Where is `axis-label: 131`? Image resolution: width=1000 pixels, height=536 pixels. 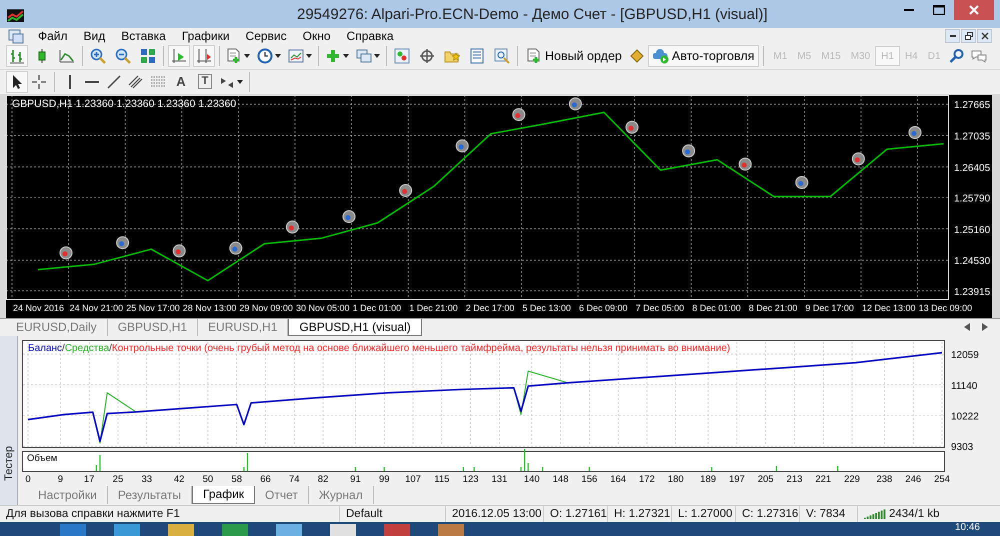 axis-label: 131 is located at coordinates (499, 479).